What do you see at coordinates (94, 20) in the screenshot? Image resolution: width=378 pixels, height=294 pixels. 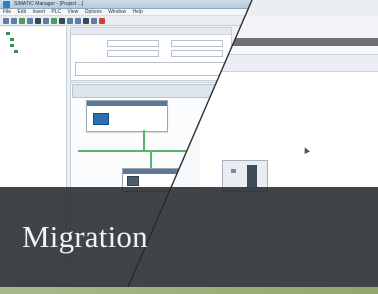 I see `toolbar-help-icon` at bounding box center [94, 20].